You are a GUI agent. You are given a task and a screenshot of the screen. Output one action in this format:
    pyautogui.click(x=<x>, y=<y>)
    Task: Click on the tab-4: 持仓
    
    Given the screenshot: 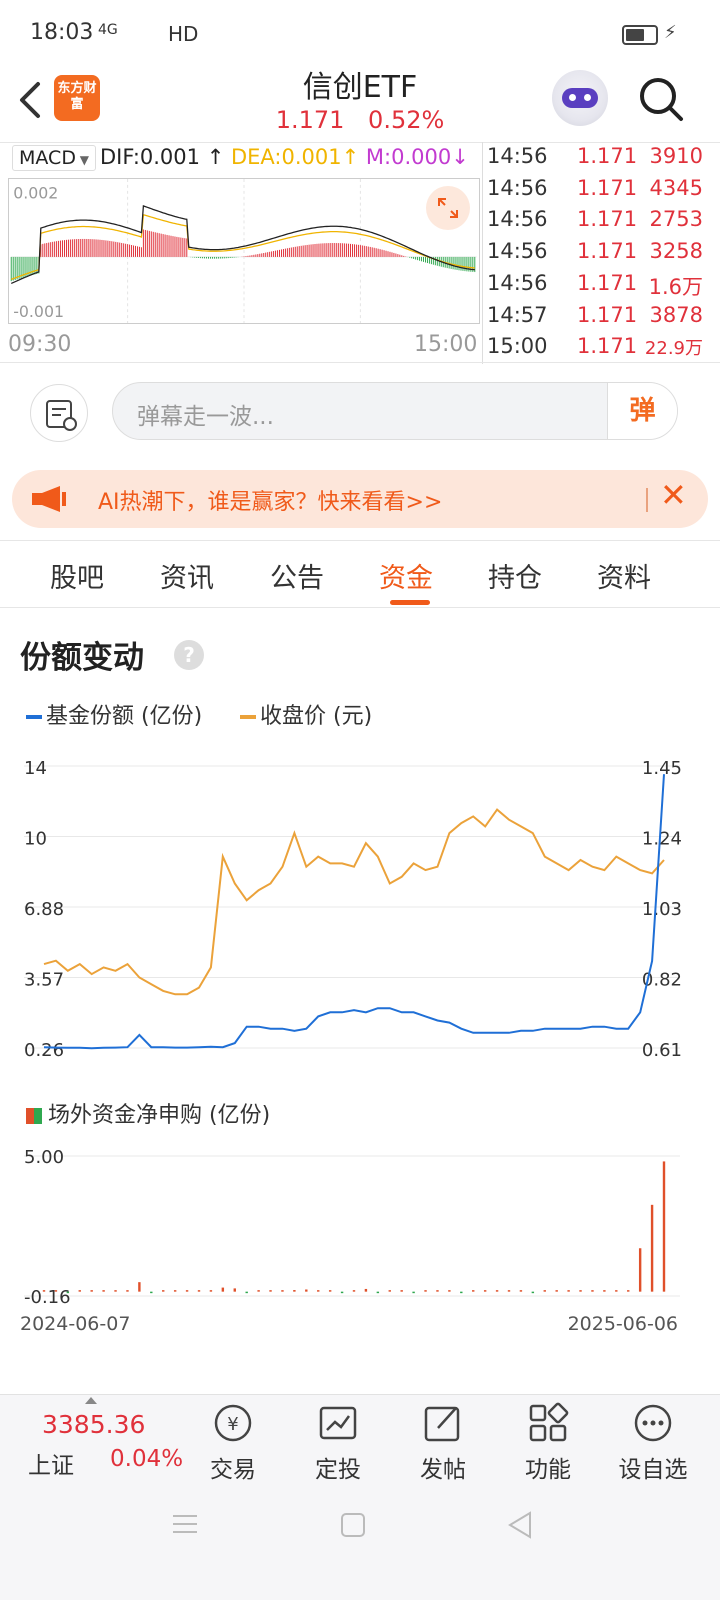 What is the action you would take?
    pyautogui.click(x=515, y=575)
    